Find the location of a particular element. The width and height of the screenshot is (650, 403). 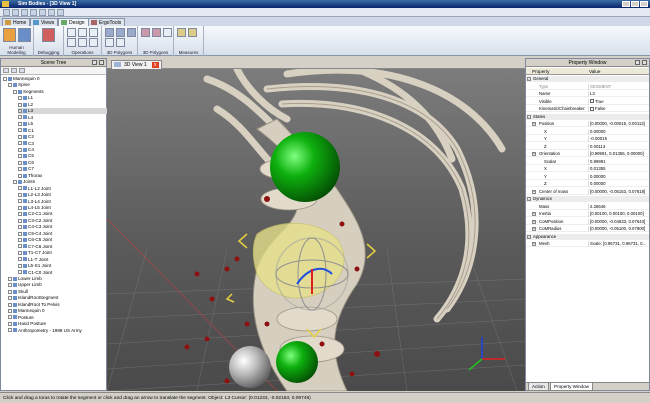

tree-item: C2 is located at coordinates (62, 137).